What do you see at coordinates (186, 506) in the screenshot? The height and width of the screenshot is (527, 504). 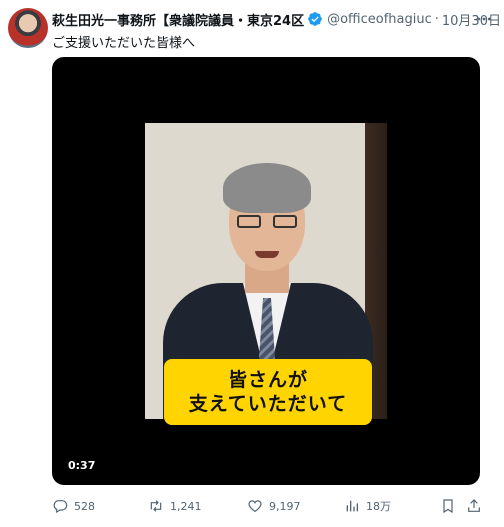 I see `retweet-count: 1,241` at bounding box center [186, 506].